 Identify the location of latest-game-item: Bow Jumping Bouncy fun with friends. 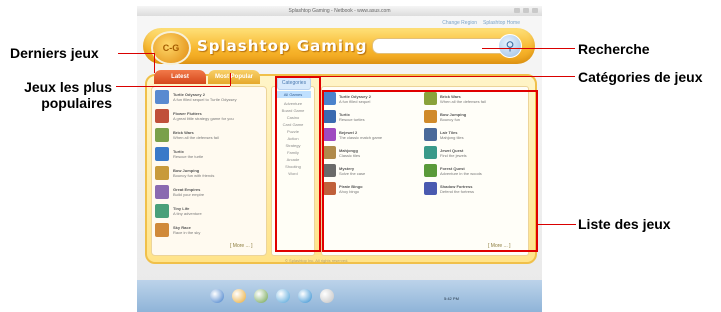
(209, 172).